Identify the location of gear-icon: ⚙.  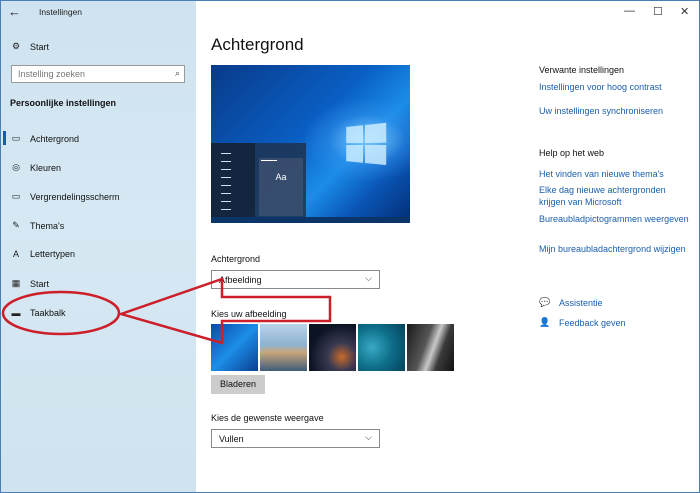
(16, 46).